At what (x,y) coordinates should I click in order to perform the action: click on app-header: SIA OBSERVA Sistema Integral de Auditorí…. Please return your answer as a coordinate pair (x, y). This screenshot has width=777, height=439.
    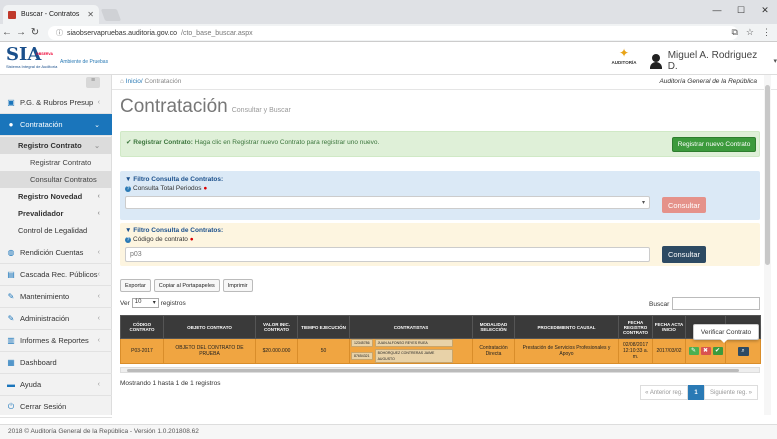
    Looking at the image, I should click on (388, 58).